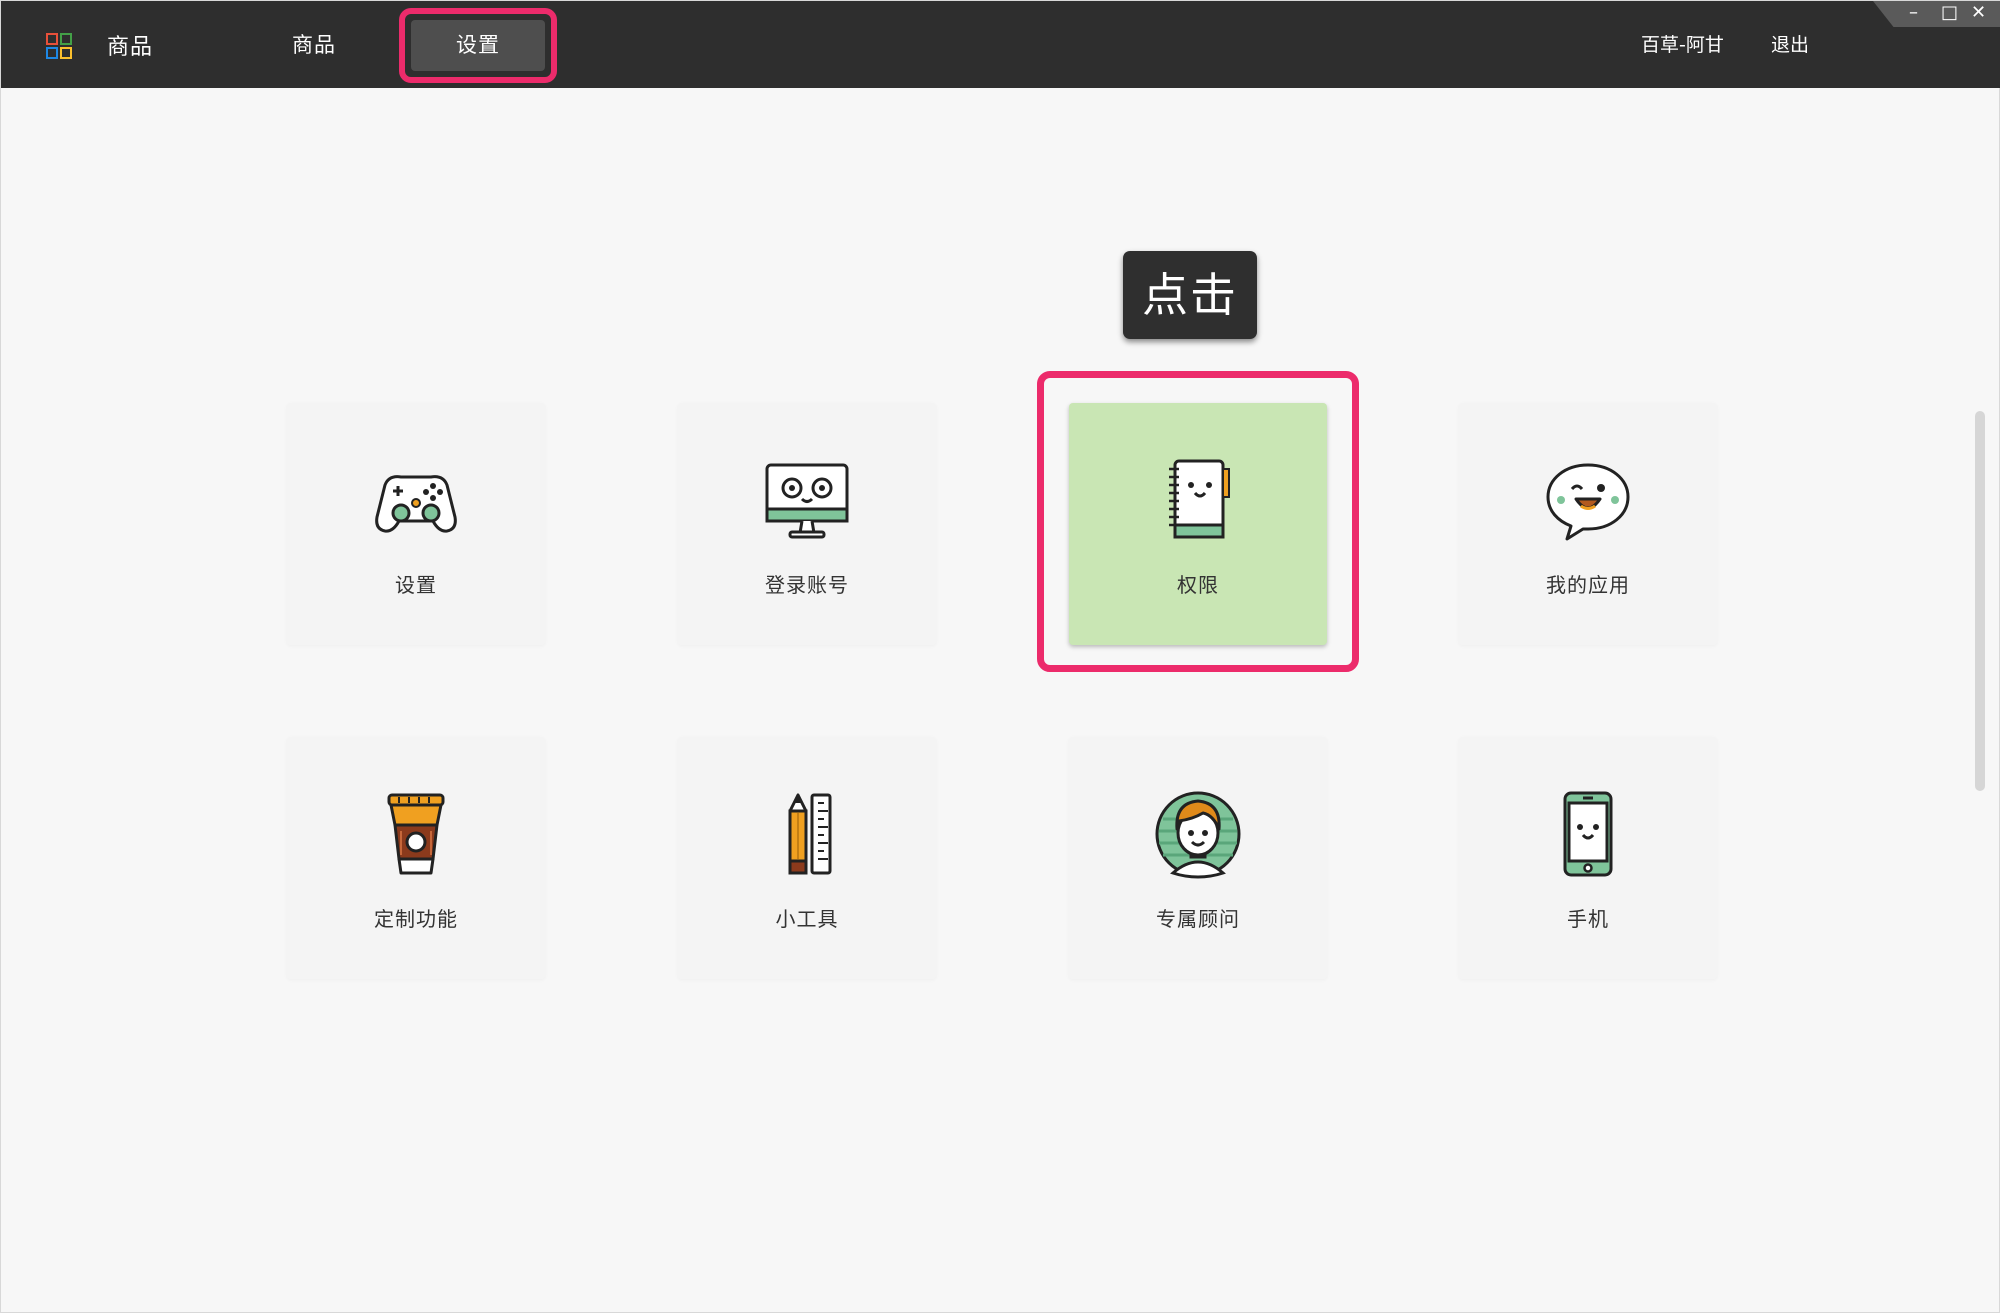  I want to click on nav-settings-highlight: 设置, so click(478, 45).